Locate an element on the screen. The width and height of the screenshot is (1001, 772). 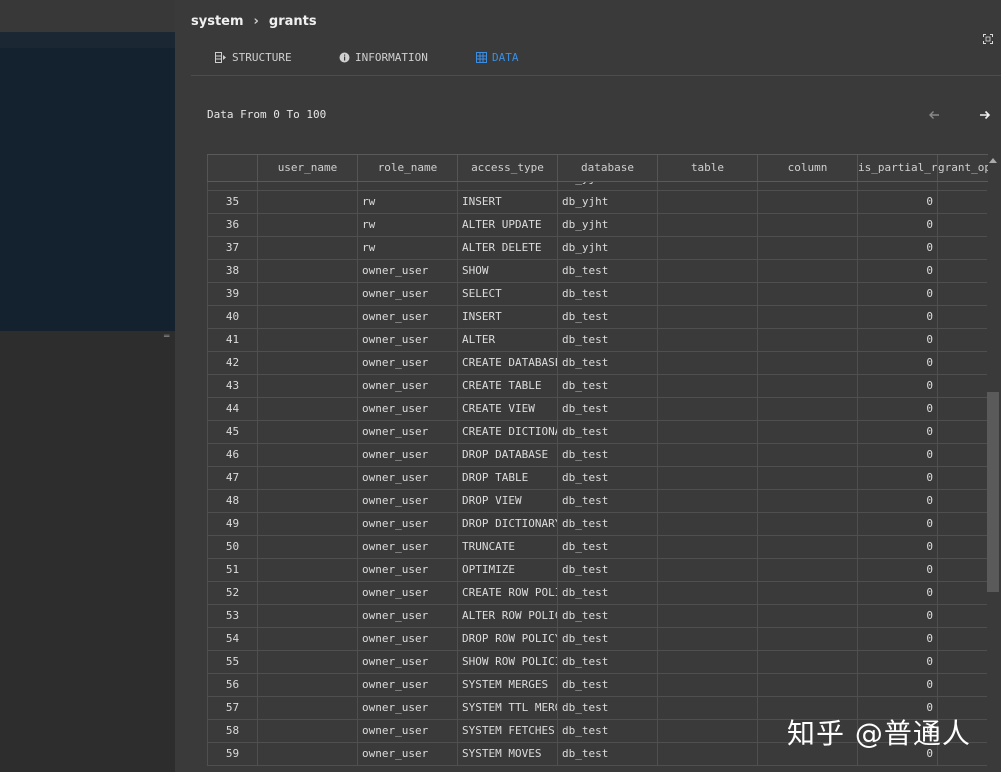
table-row: 46 owner_user DROP DATABASE db_test 0 is located at coordinates (597, 455).